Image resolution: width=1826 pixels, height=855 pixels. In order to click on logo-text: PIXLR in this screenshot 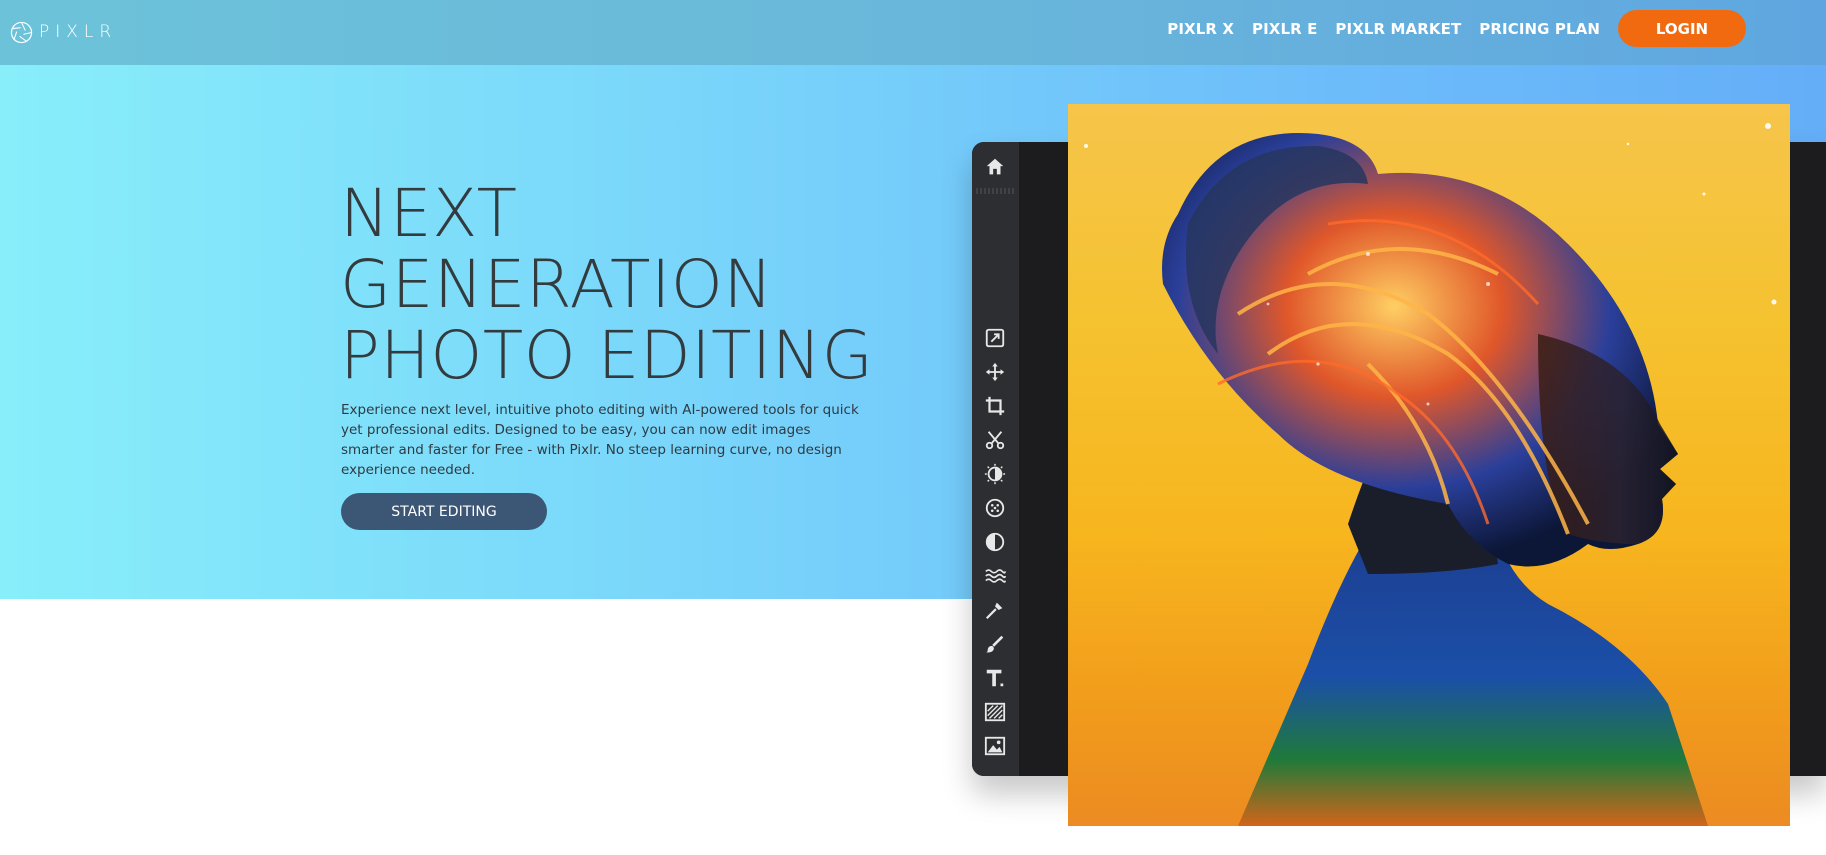, I will do `click(78, 32)`.